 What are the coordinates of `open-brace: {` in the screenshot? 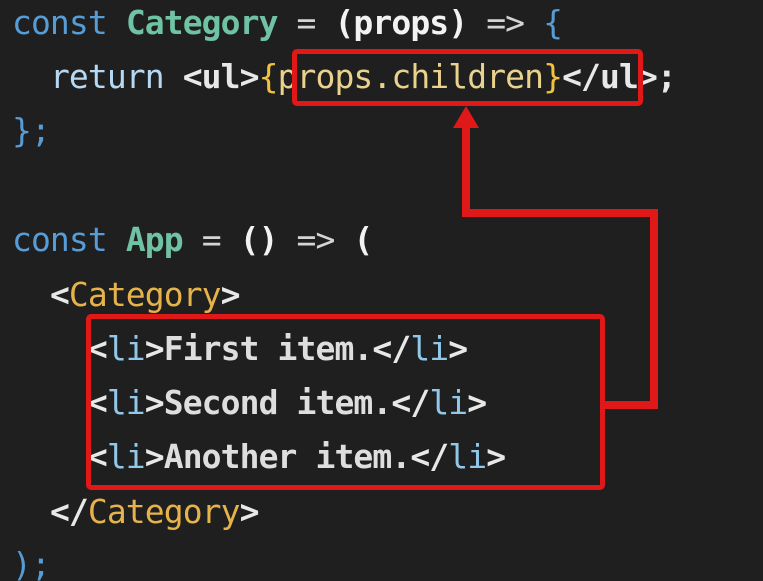 It's located at (553, 22).